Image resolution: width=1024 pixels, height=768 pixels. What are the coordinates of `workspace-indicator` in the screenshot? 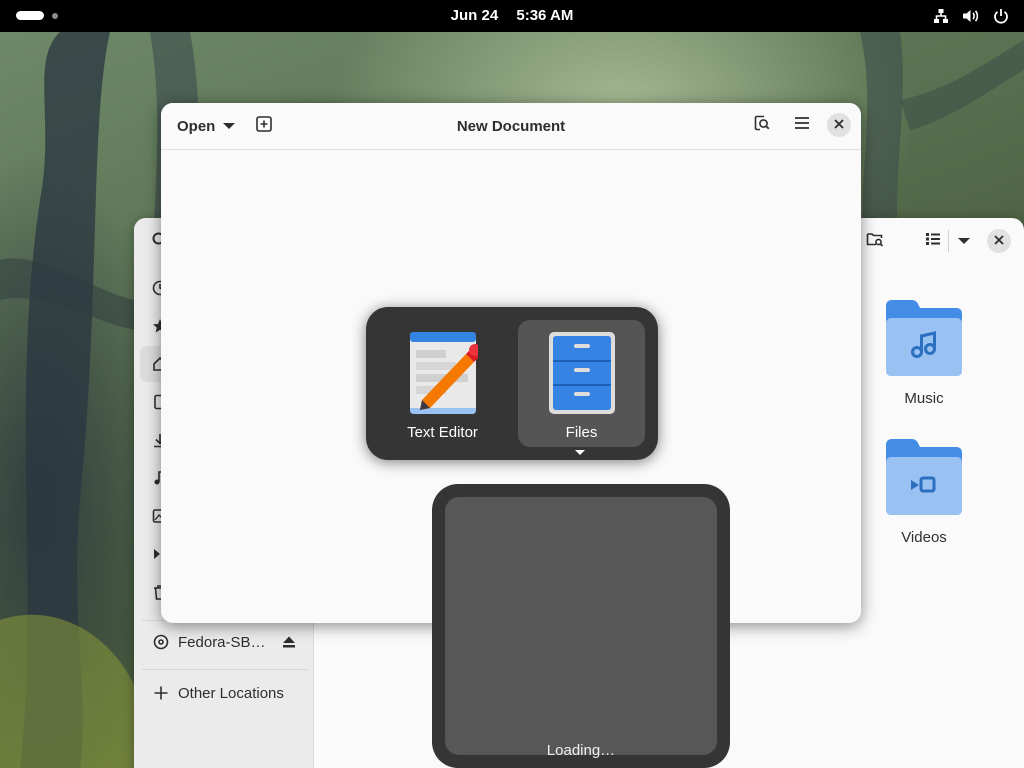 It's located at (55, 15).